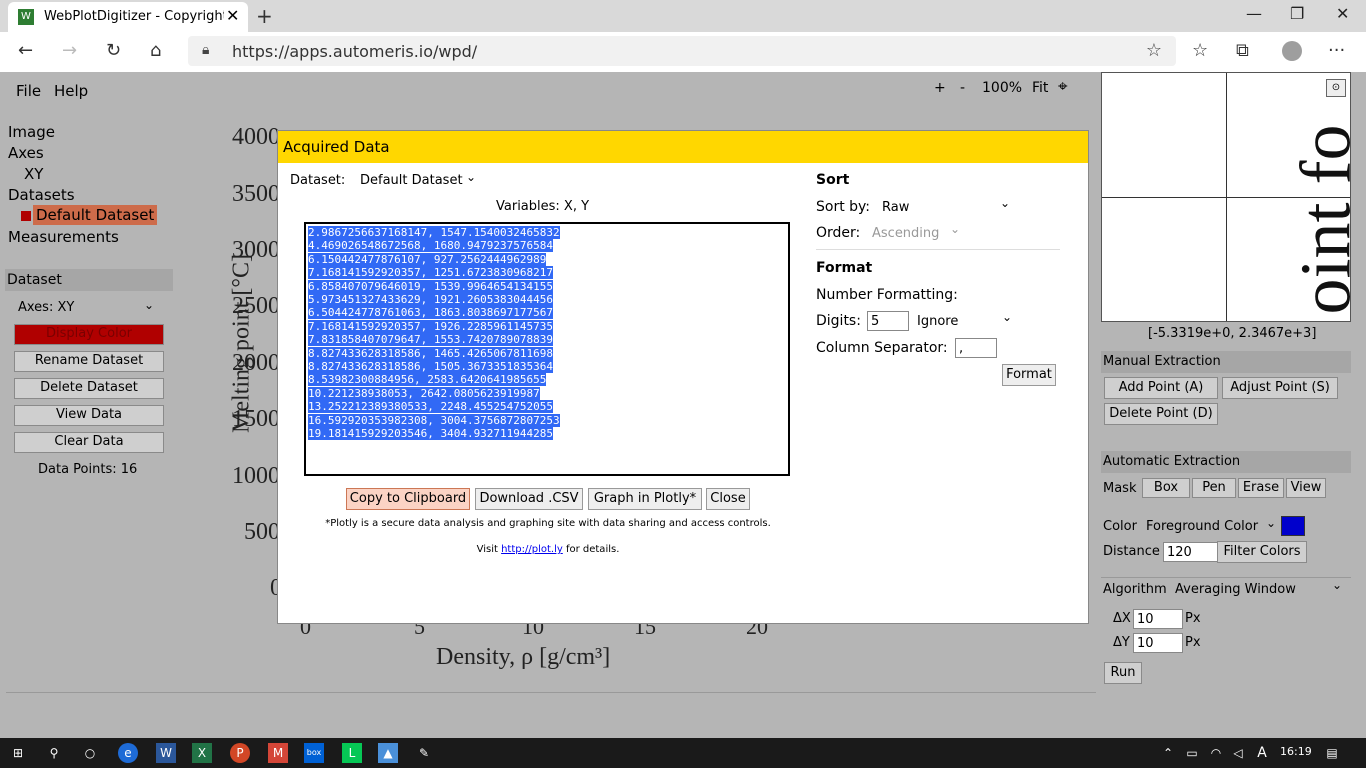  Describe the element at coordinates (1280, 388) in the screenshot. I see `adjust-point-button: Adjust Point (S)` at that location.